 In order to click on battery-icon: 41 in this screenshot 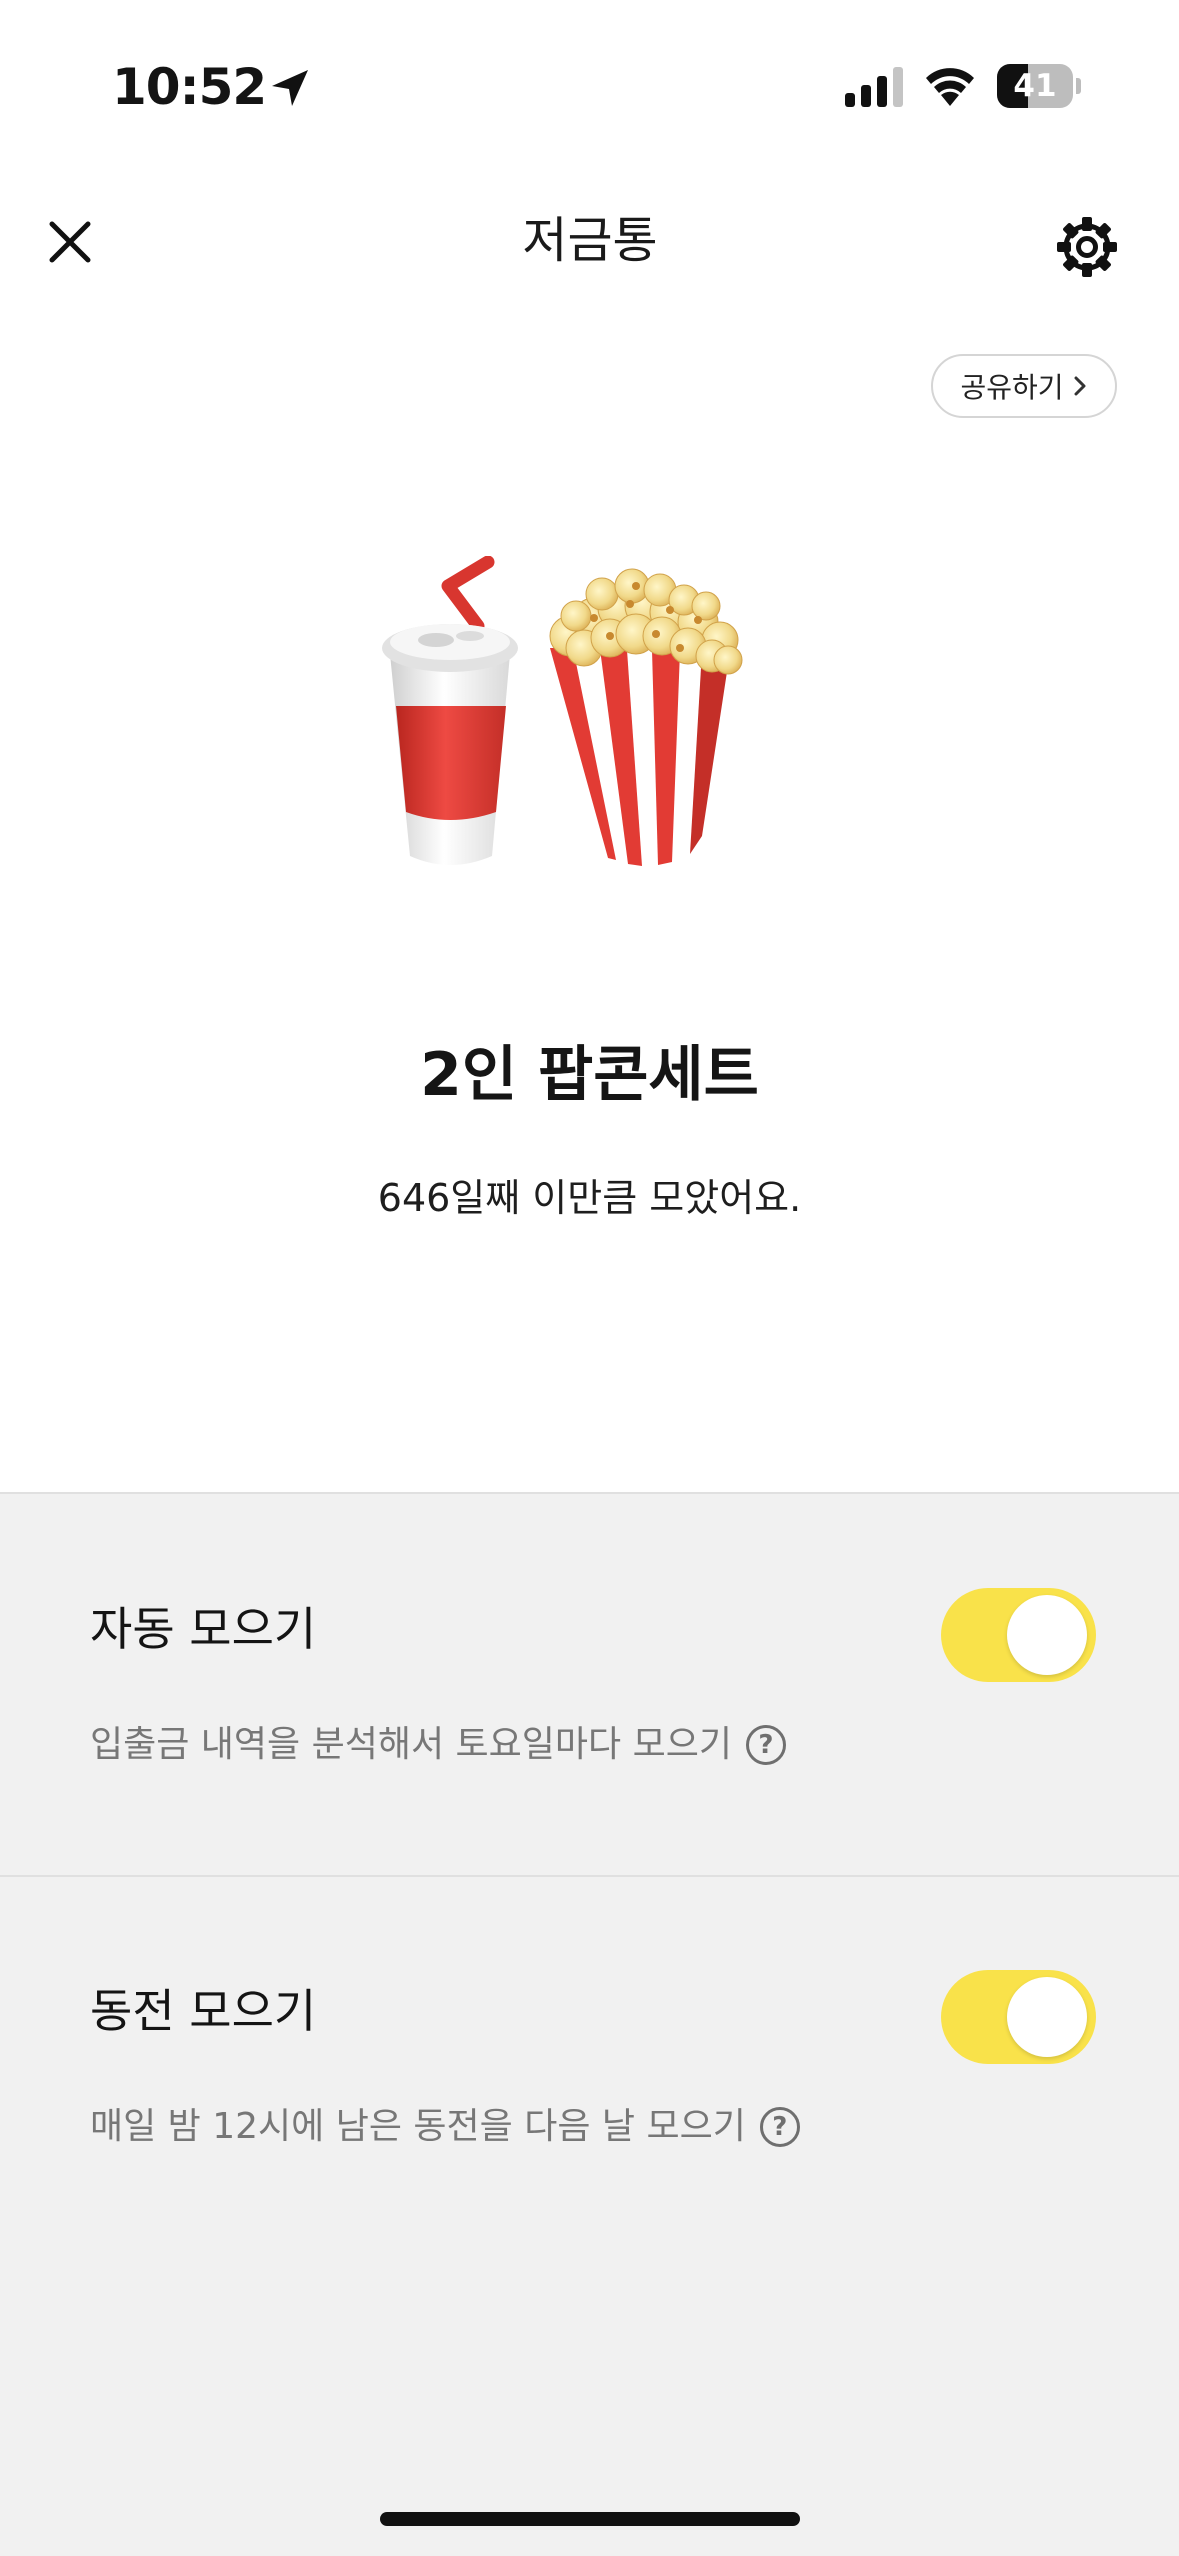, I will do `click(1039, 86)`.